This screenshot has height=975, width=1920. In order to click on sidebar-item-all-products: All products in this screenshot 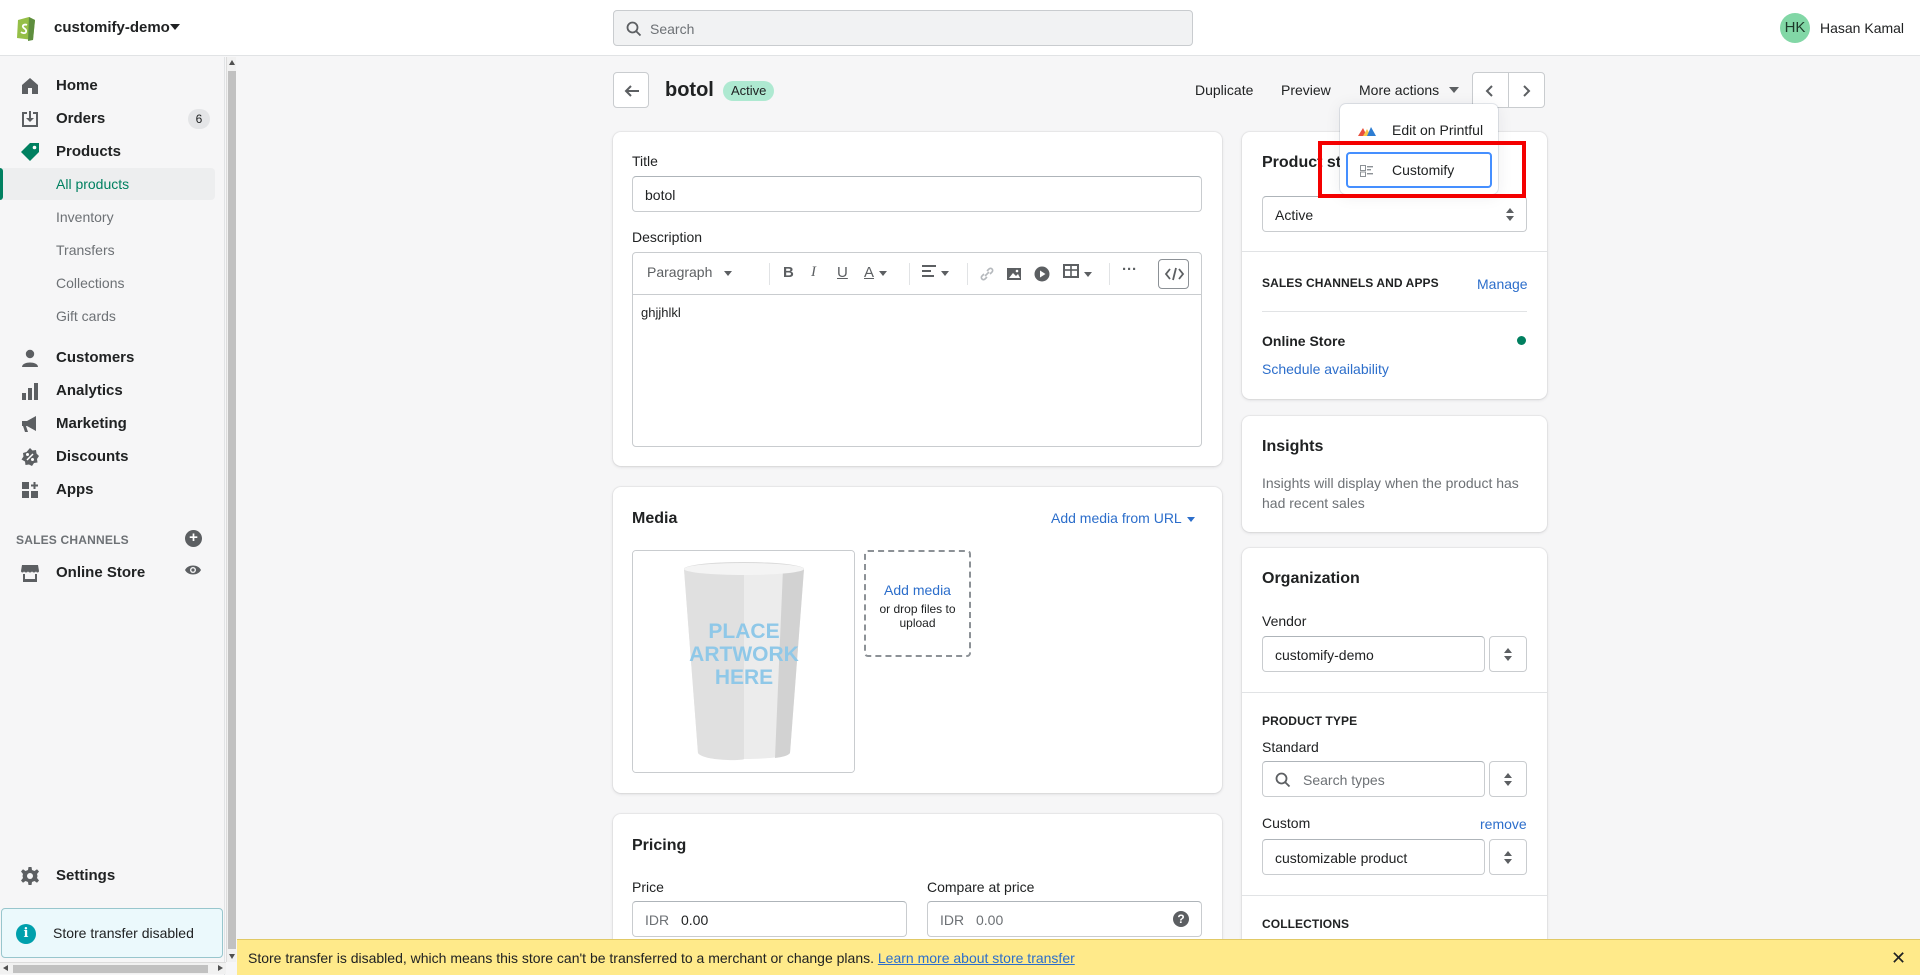, I will do `click(107, 184)`.